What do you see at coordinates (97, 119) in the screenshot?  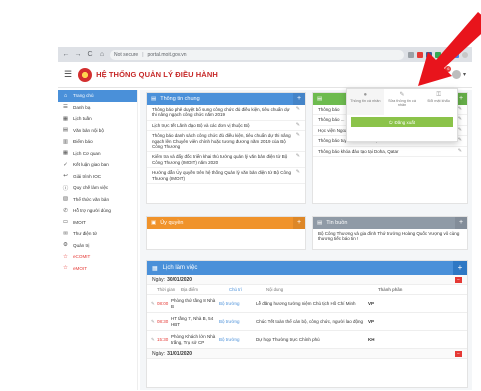 I see `sidebar-item: ▦ Lịch tuần` at bounding box center [97, 119].